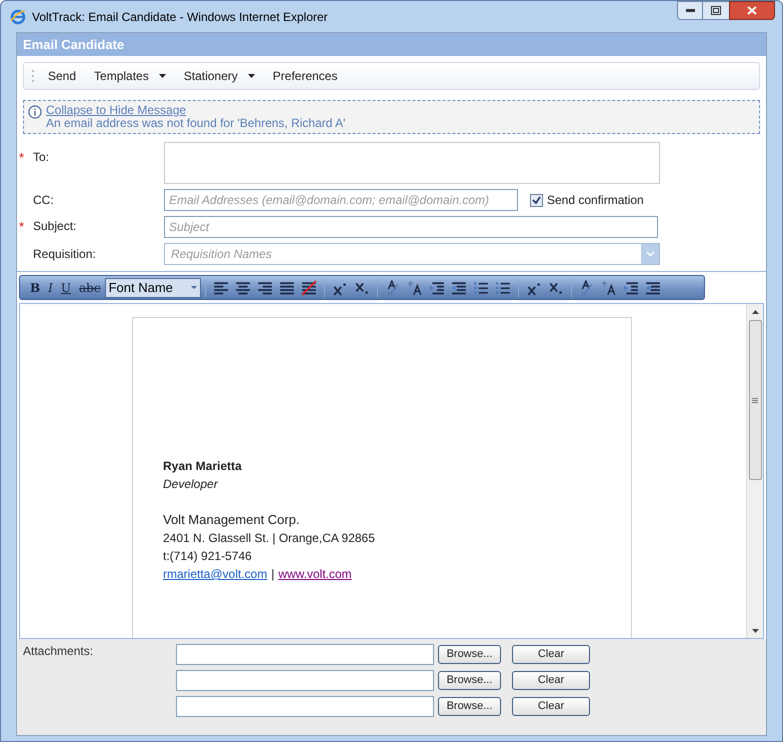 The image size is (783, 742). I want to click on toolbar-button: Stationery, so click(219, 76).